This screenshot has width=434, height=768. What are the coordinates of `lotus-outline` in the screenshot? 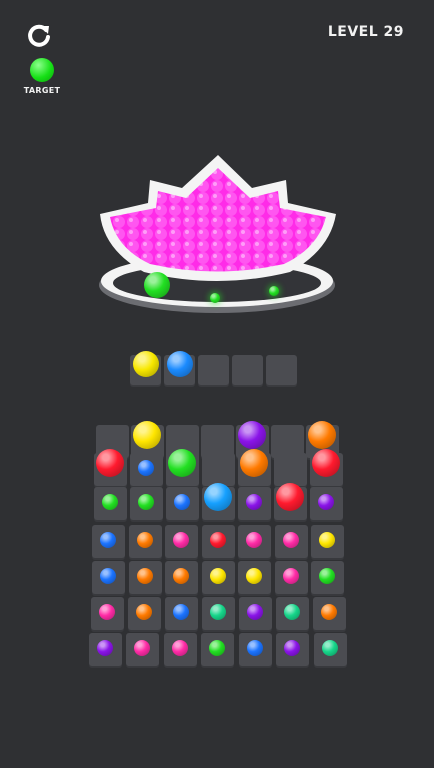 It's located at (218, 218).